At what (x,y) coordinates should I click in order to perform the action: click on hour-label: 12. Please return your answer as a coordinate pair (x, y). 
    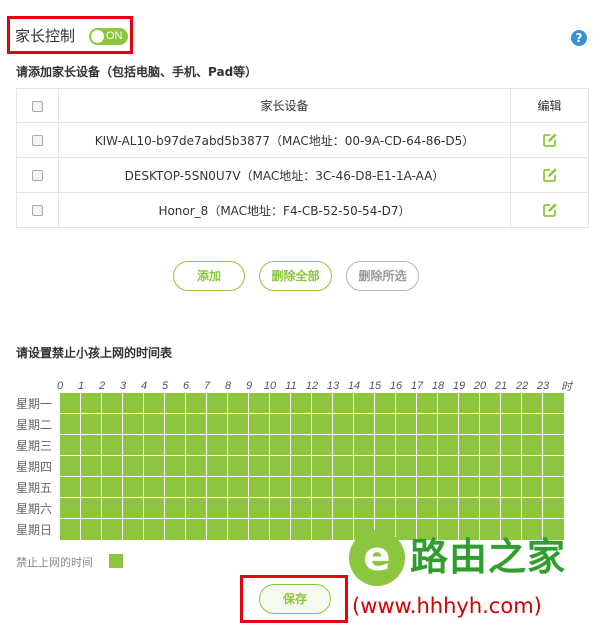
    Looking at the image, I should click on (312, 386).